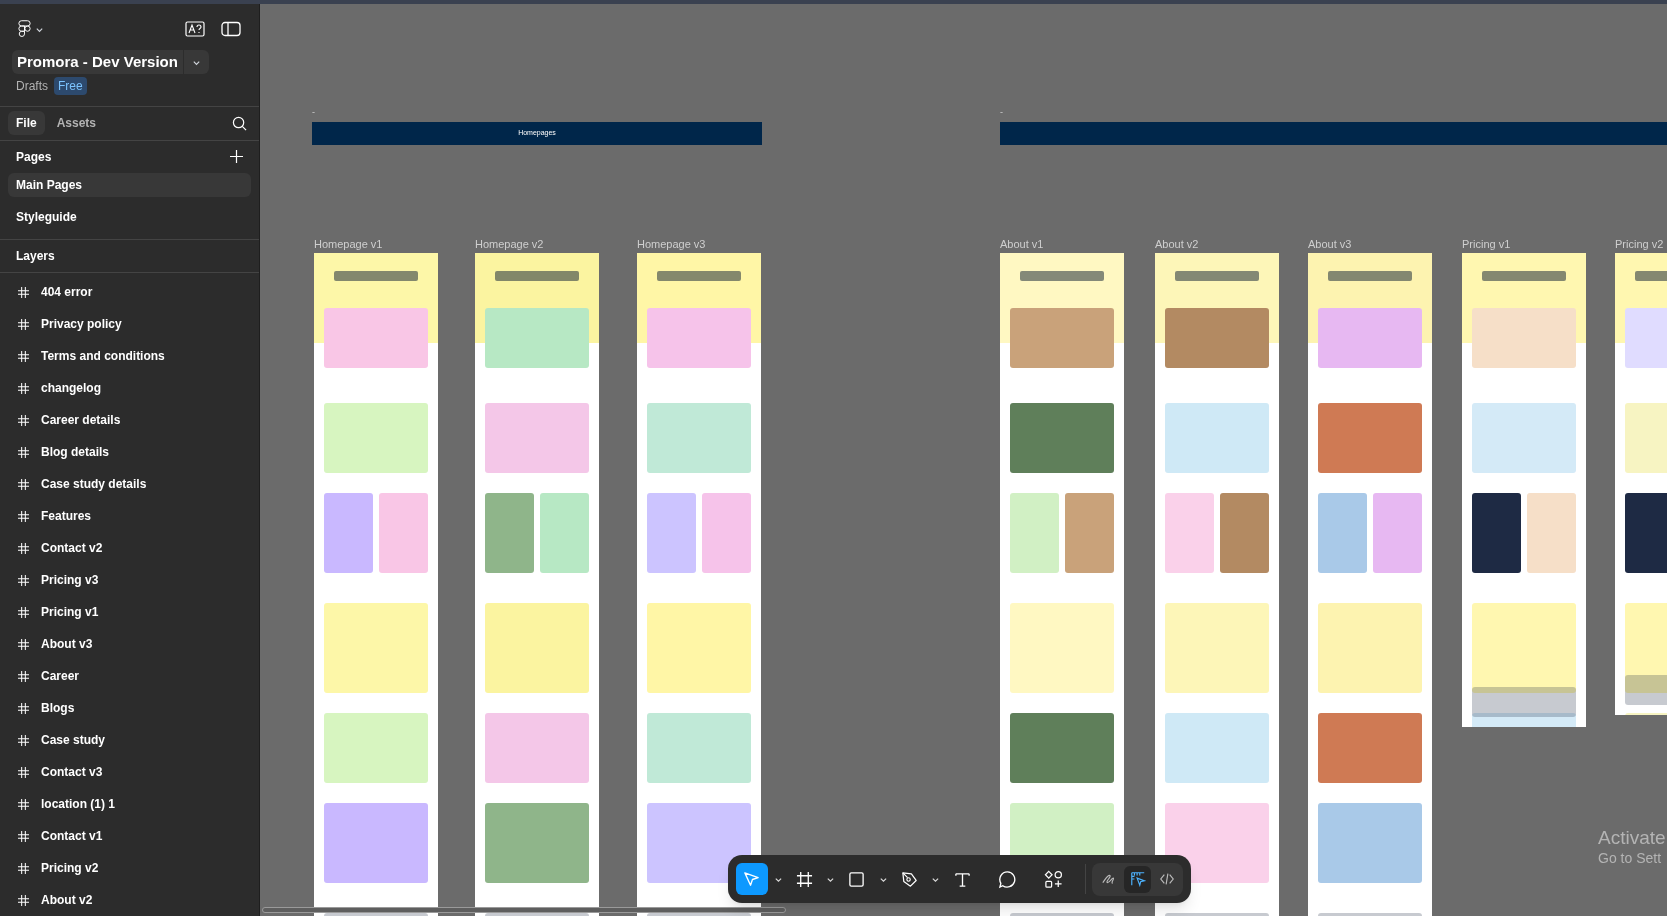  I want to click on font-check-icon, so click(195, 29).